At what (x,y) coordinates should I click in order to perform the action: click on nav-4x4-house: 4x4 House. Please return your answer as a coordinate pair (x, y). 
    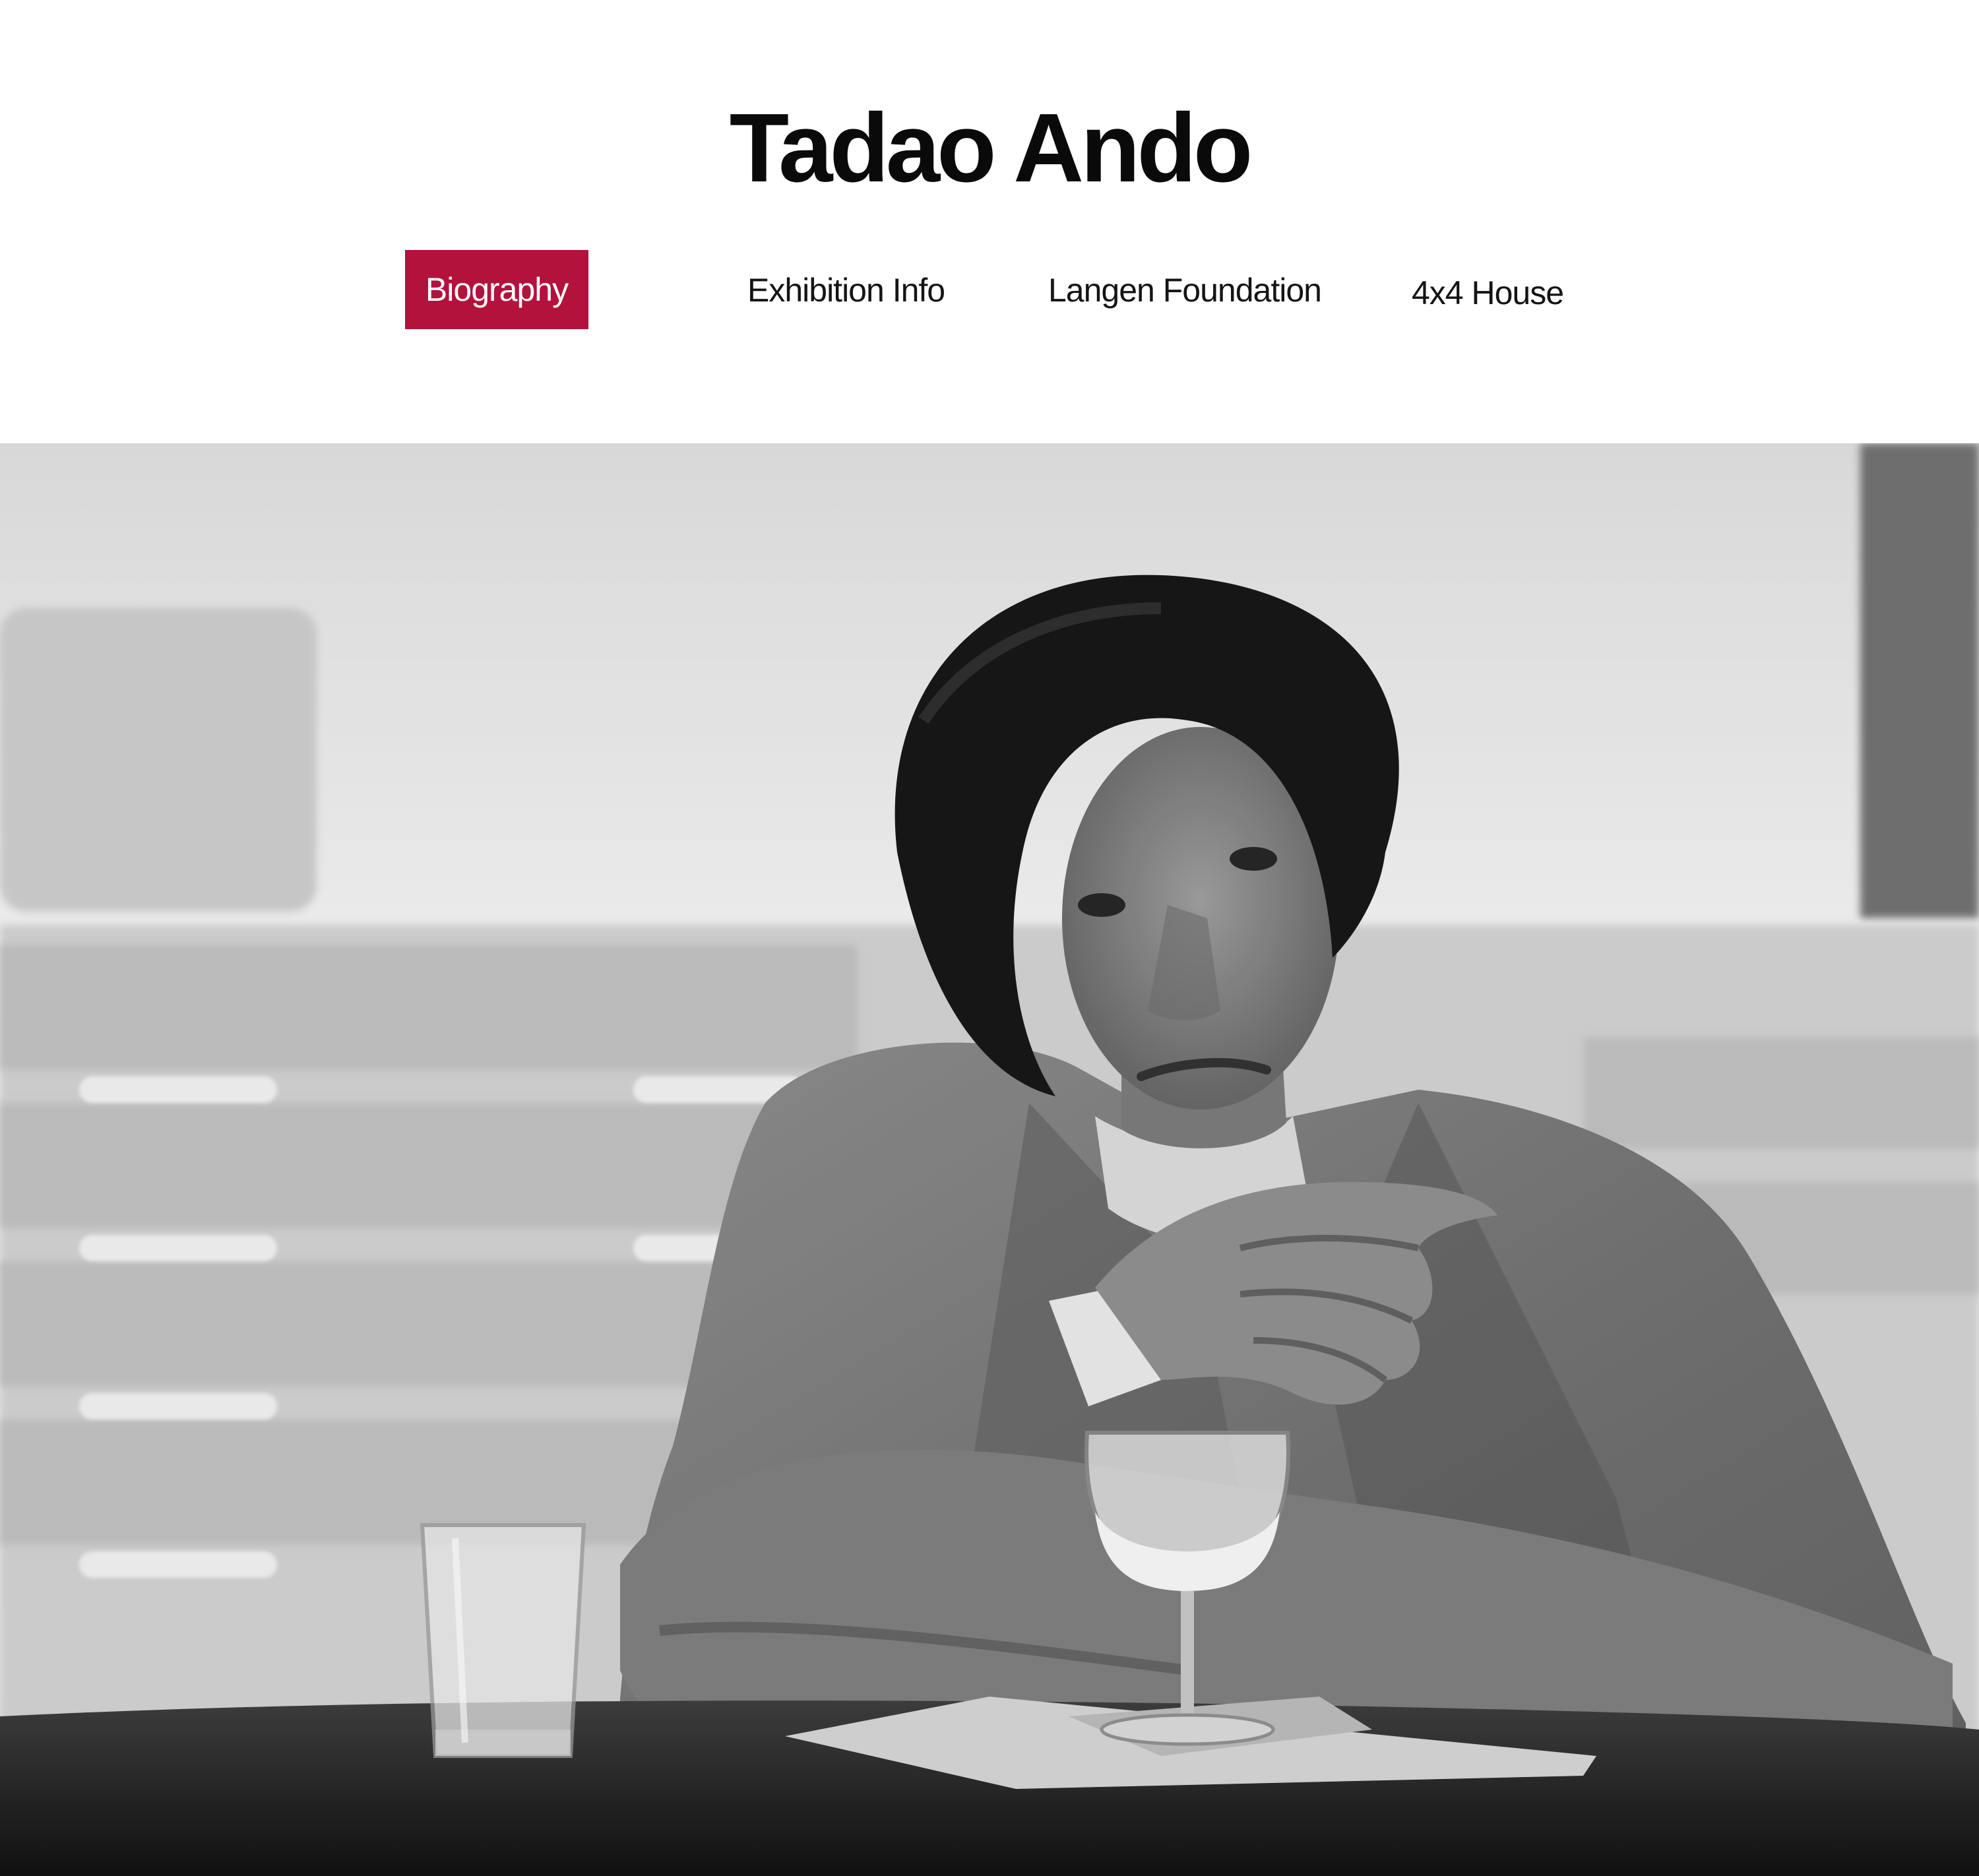
    Looking at the image, I should click on (1488, 293).